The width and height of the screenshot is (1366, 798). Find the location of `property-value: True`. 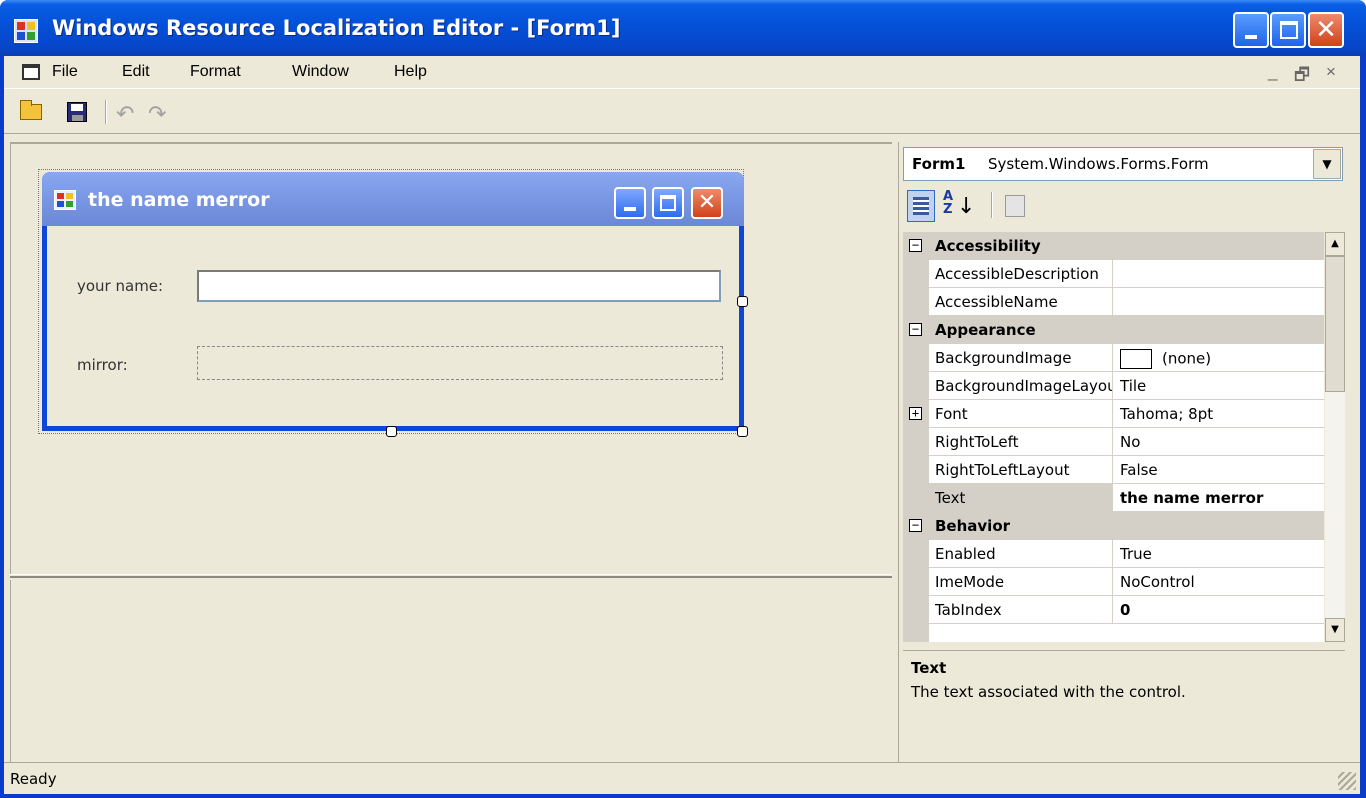

property-value: True is located at coordinates (1219, 554).